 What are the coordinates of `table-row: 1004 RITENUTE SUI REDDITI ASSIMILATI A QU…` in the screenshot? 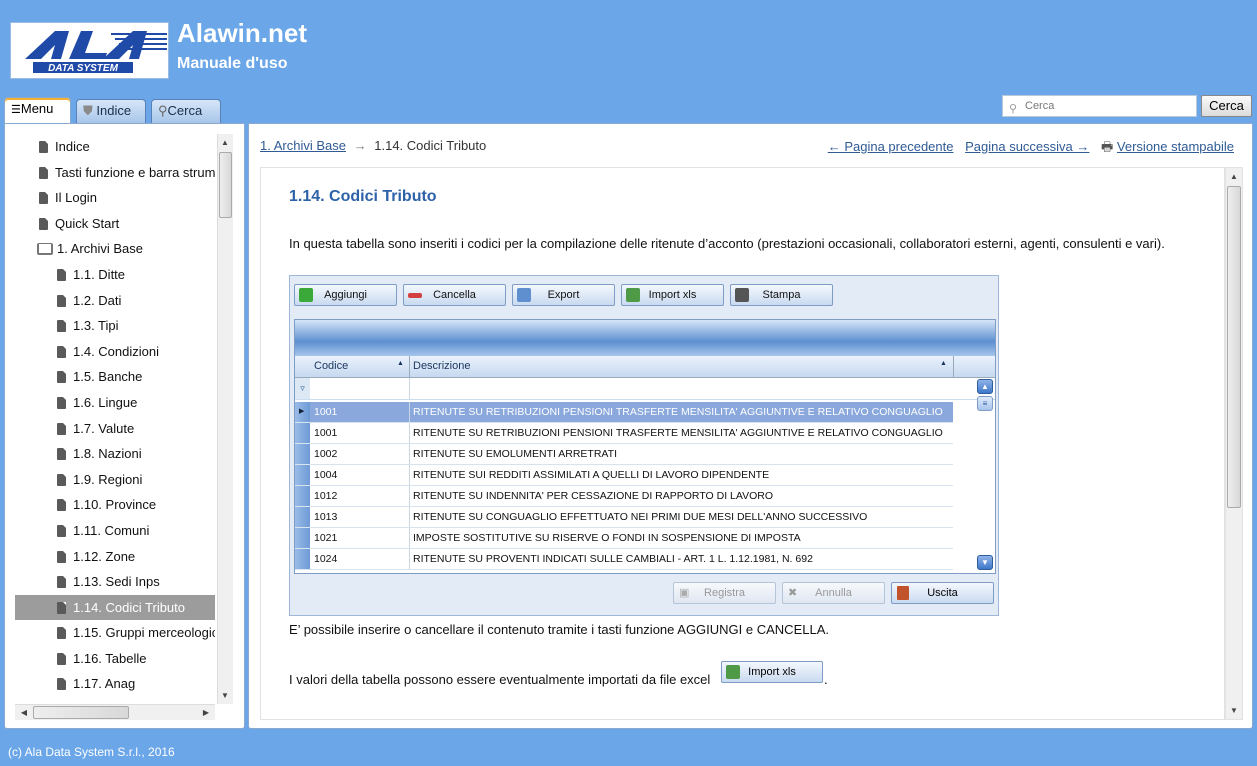 It's located at (624, 475).